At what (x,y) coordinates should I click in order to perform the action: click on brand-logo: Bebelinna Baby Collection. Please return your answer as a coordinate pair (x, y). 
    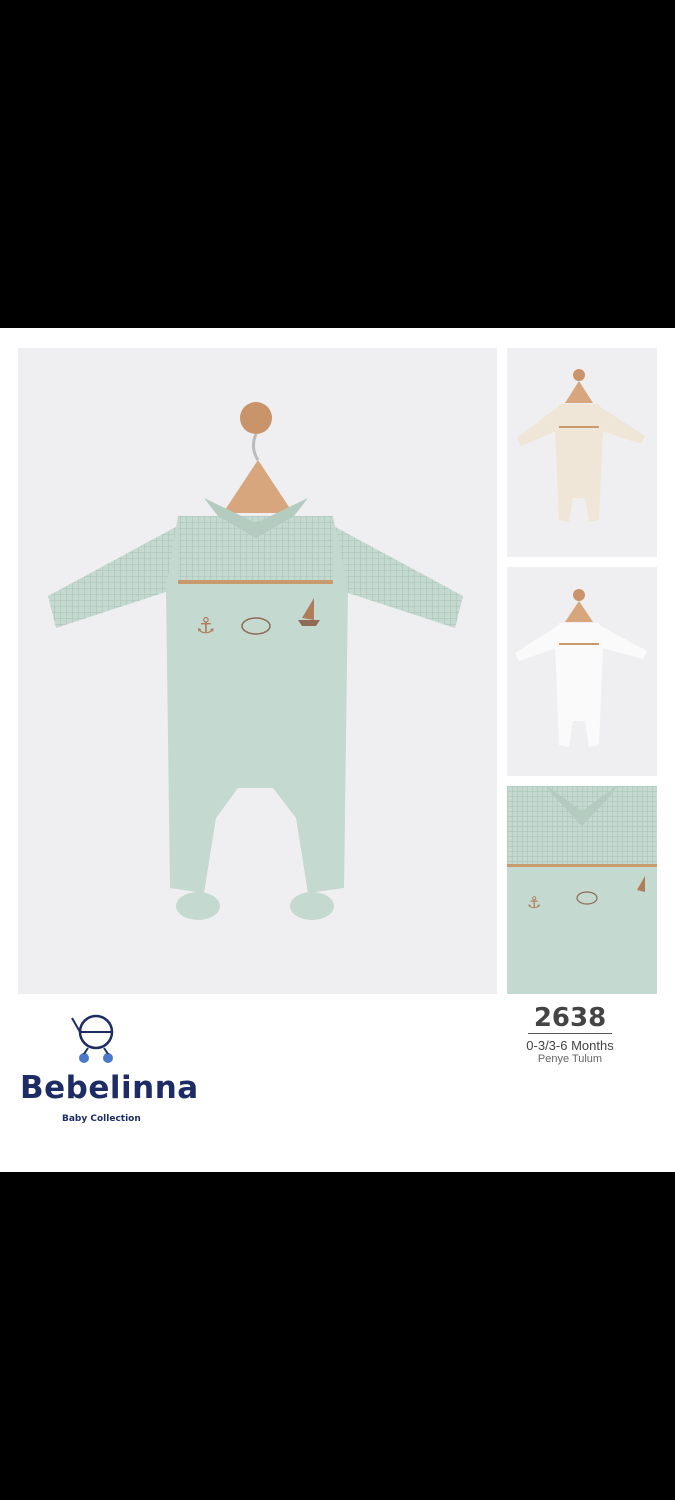
    Looking at the image, I should click on (108, 1070).